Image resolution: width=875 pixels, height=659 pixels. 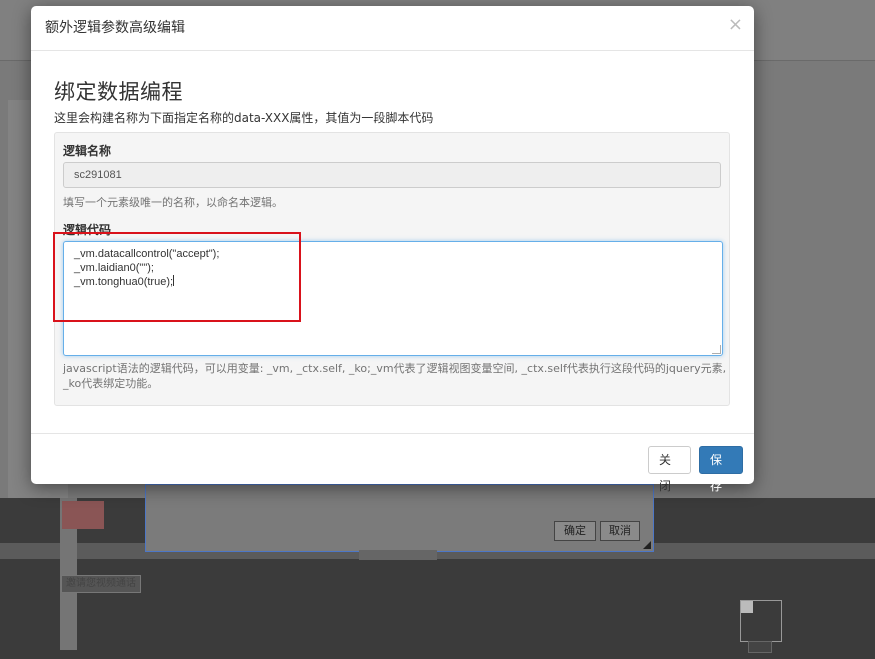 I want to click on section-description: 这里会构建名称为下面指定名称的data-XXX属性，其值为一段脚本代码, so click(x=244, y=118).